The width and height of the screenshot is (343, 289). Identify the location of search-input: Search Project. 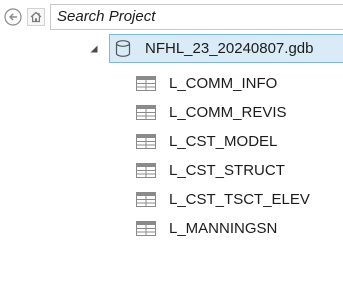
(196, 17).